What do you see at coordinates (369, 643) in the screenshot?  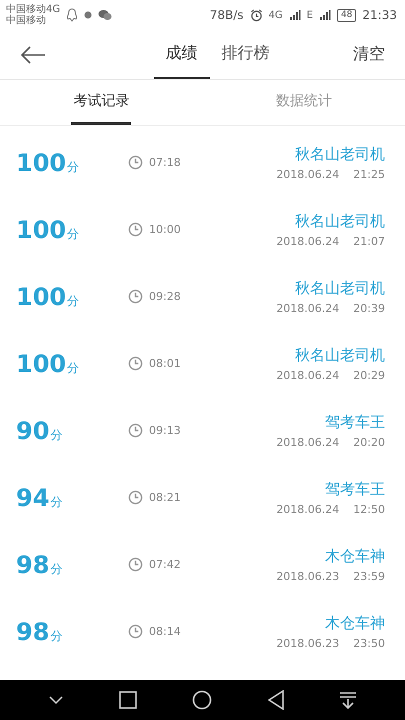 I see `record-time: 23:50` at bounding box center [369, 643].